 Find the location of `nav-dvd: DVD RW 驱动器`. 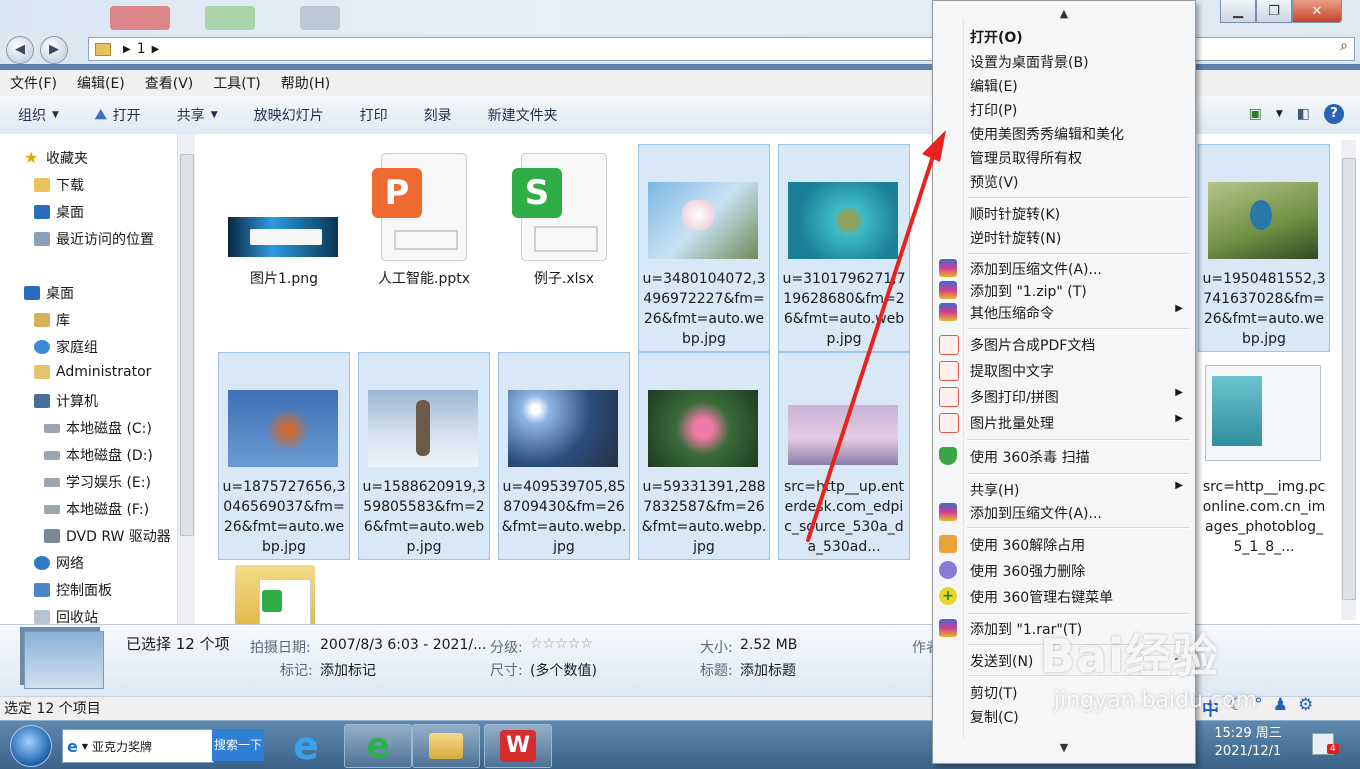

nav-dvd: DVD RW 驱动器 is located at coordinates (107, 536).